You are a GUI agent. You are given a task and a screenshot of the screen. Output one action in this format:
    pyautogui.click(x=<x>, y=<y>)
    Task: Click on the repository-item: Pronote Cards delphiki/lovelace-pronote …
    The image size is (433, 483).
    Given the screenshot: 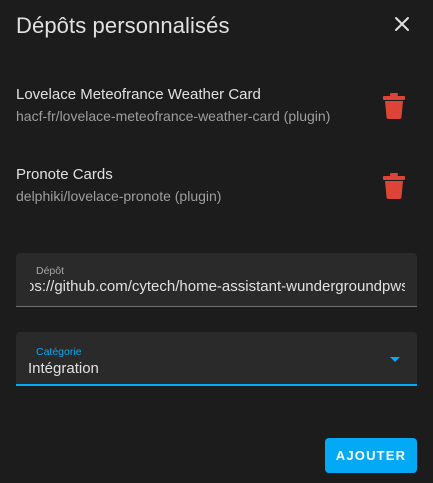 What is the action you would take?
    pyautogui.click(x=216, y=191)
    